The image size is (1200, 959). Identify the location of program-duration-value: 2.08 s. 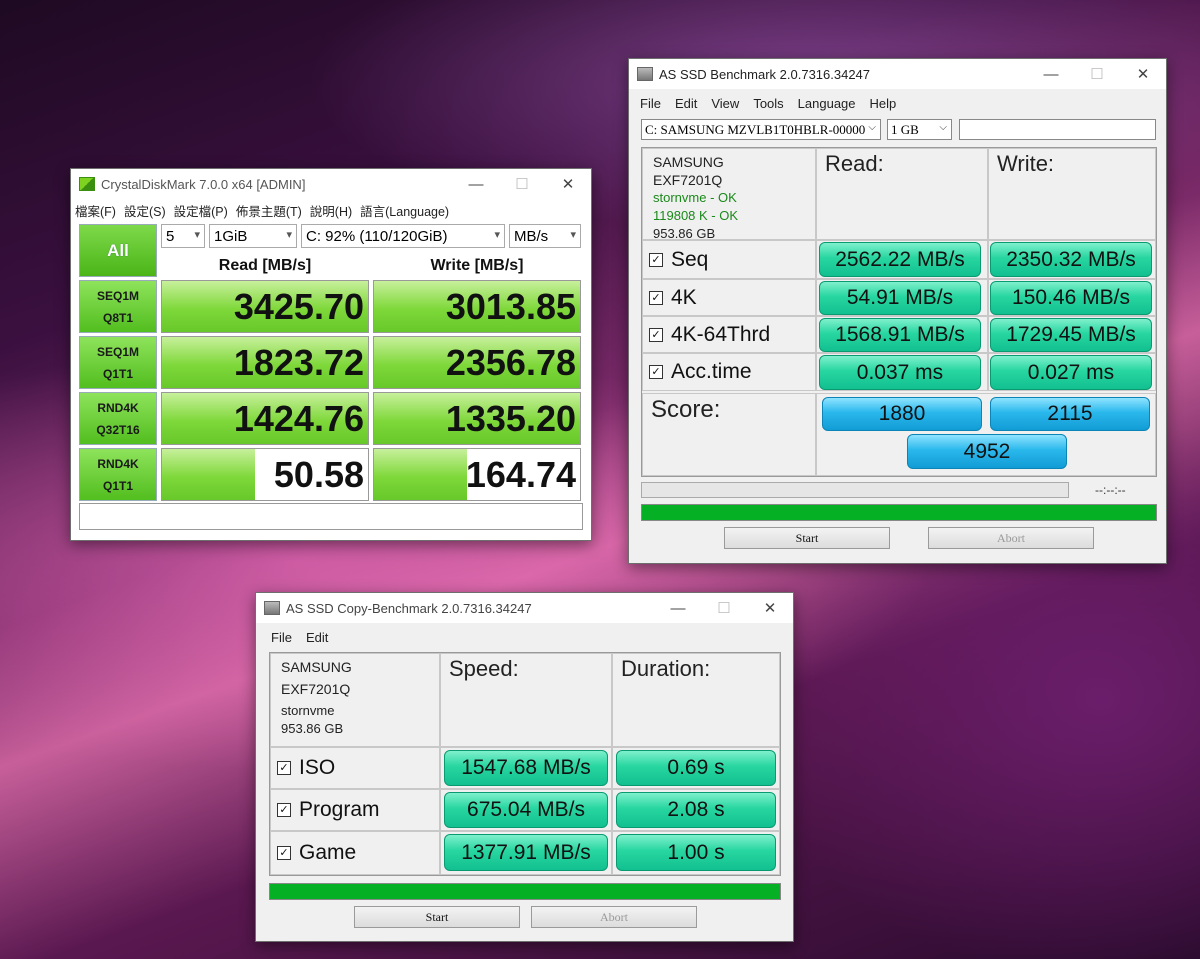
(696, 810).